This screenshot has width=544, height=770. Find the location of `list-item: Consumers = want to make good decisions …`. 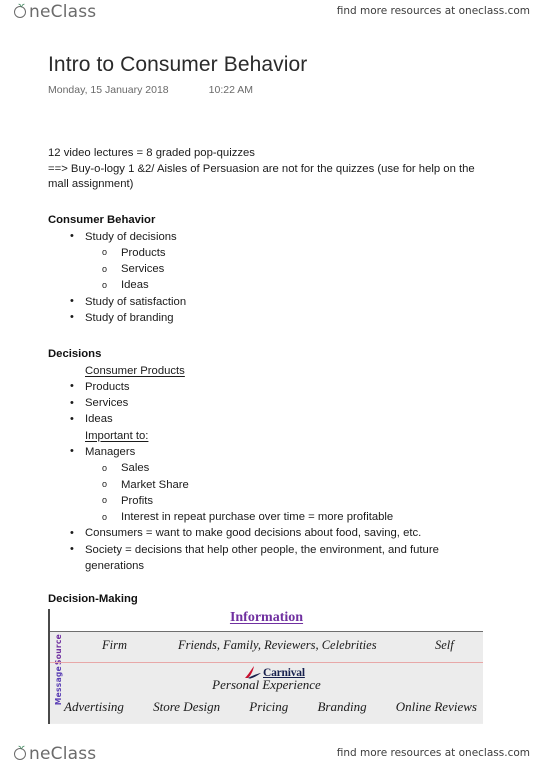

list-item: Consumers = want to make good decisions … is located at coordinates (272, 533).